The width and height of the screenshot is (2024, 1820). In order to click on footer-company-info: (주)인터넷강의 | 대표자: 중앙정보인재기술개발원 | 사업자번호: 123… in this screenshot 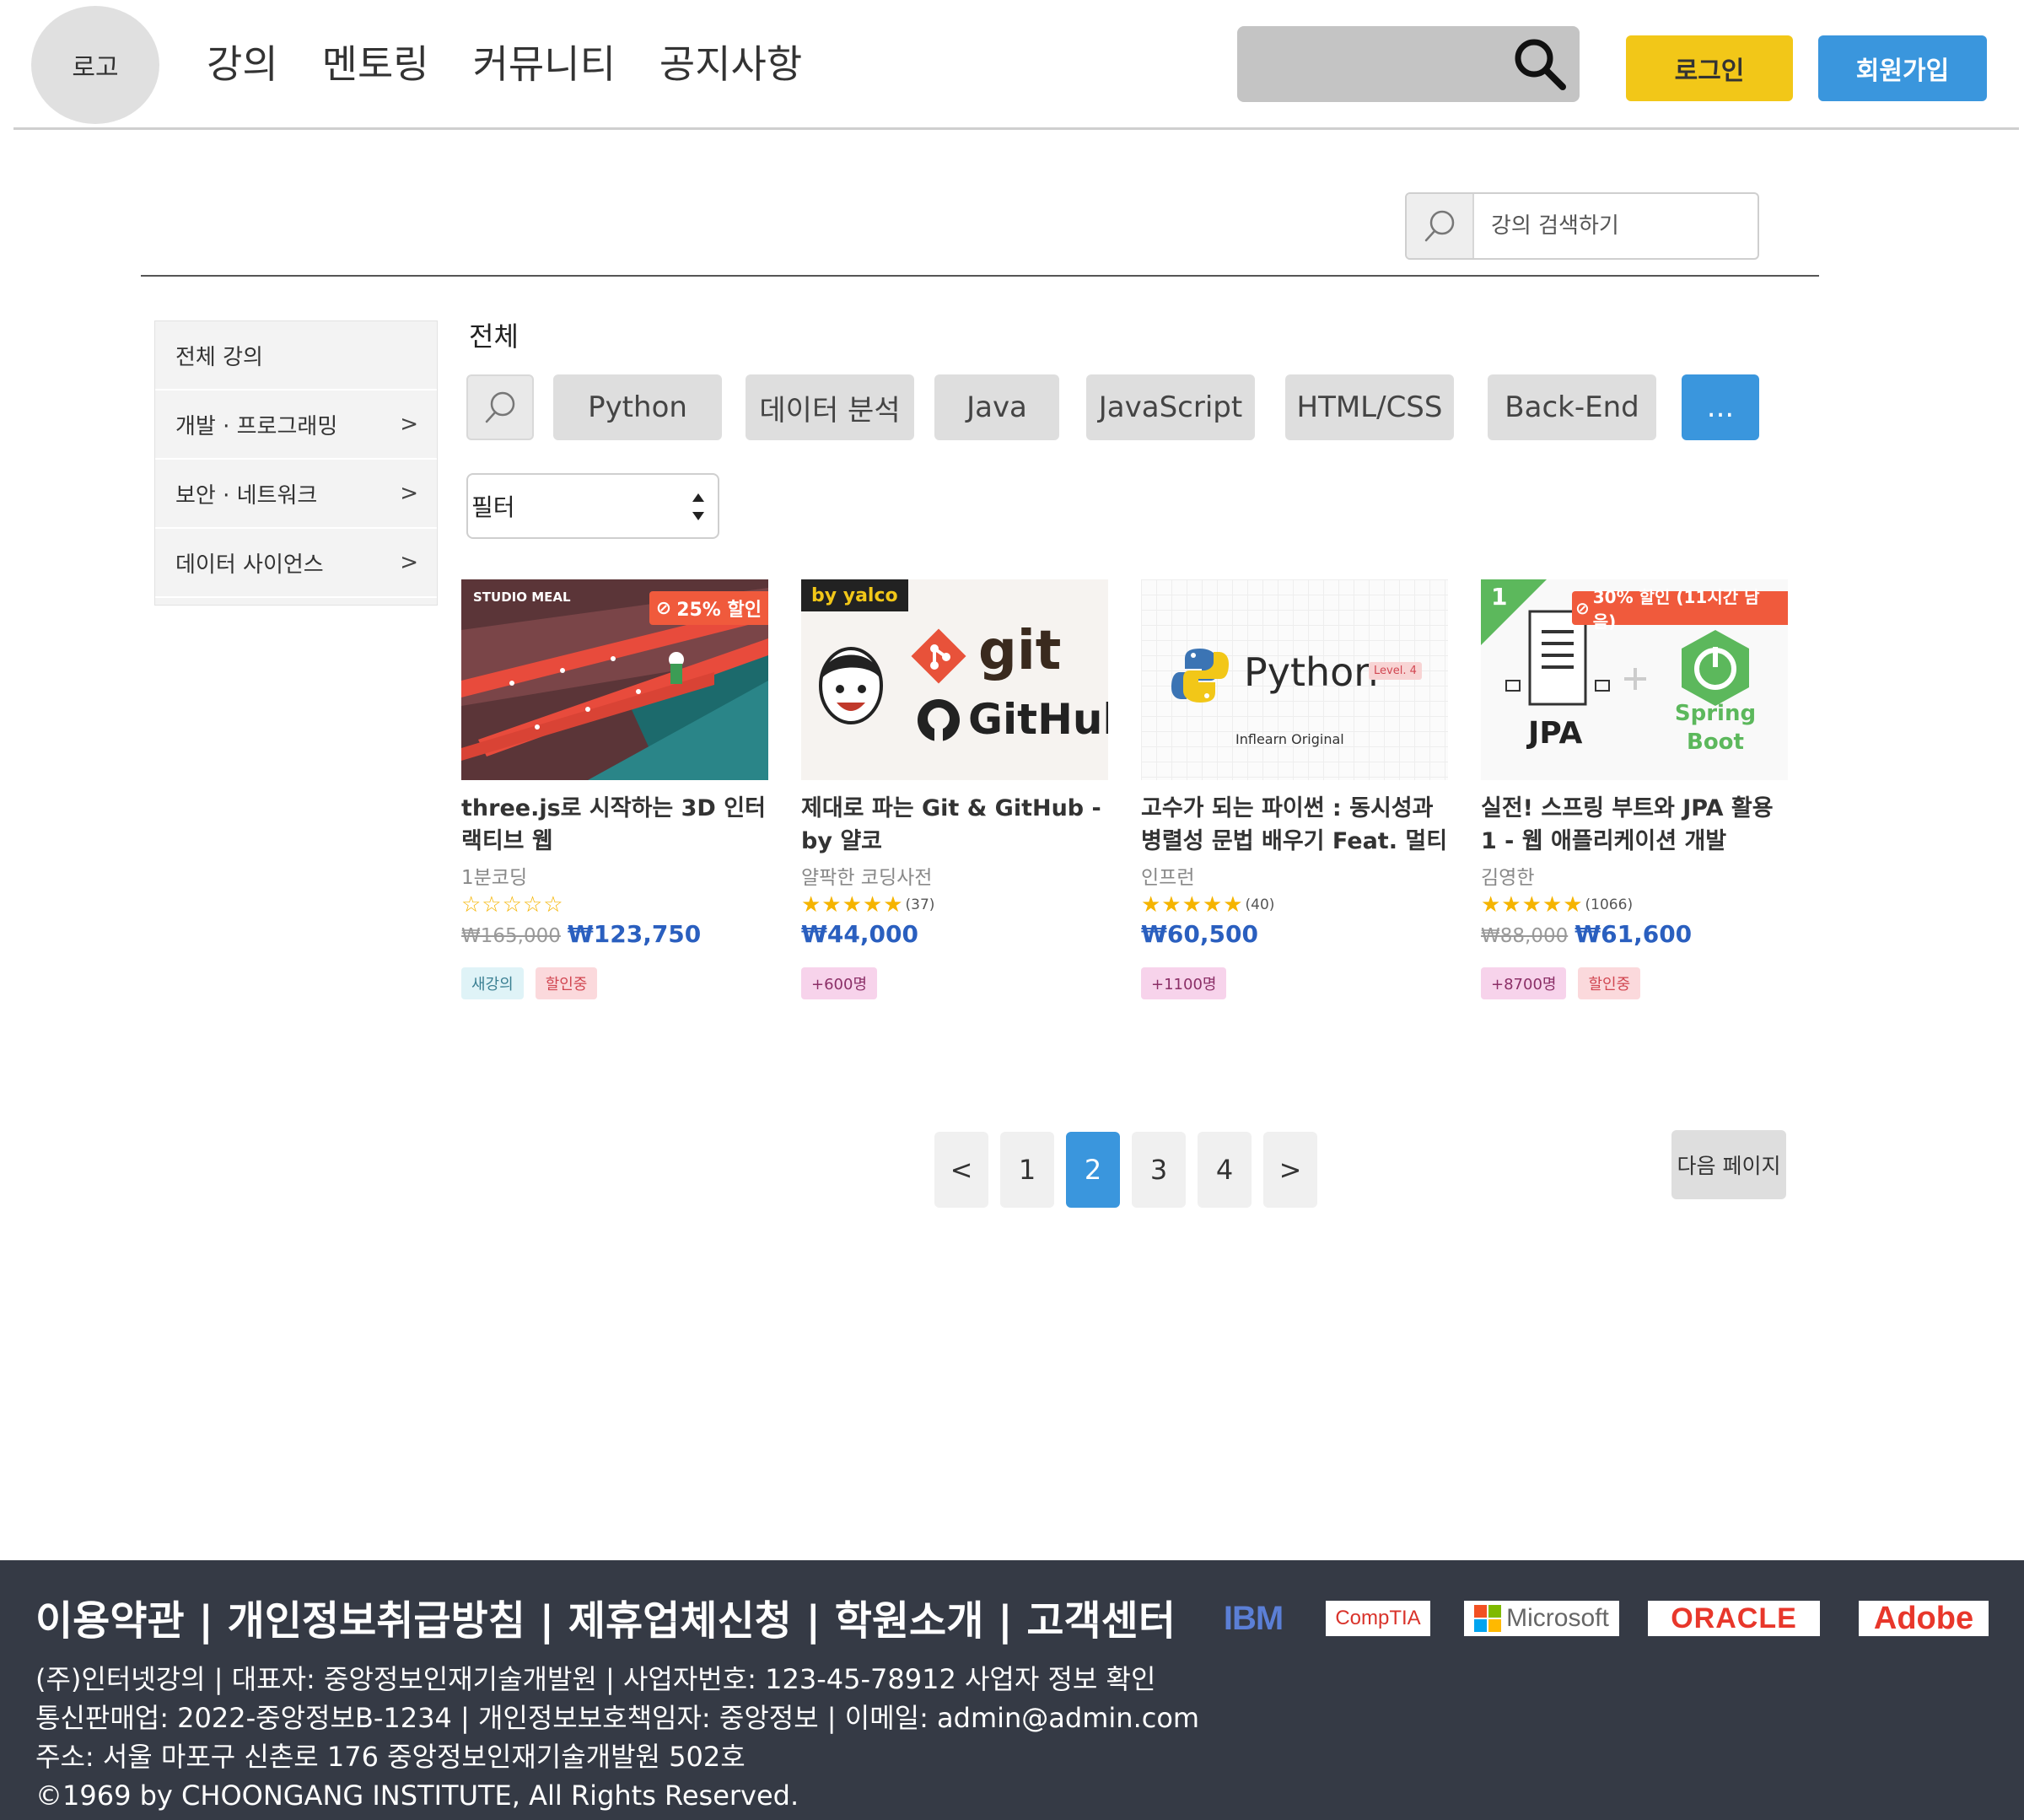, I will do `click(617, 1738)`.